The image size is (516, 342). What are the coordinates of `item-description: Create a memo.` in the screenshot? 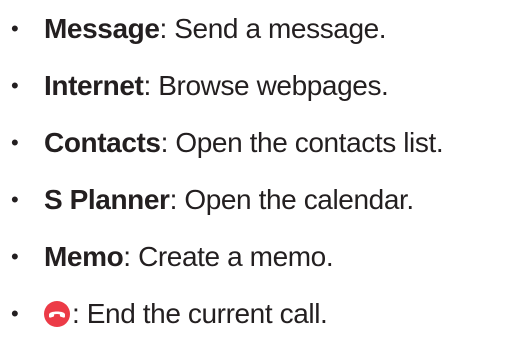 It's located at (232, 256).